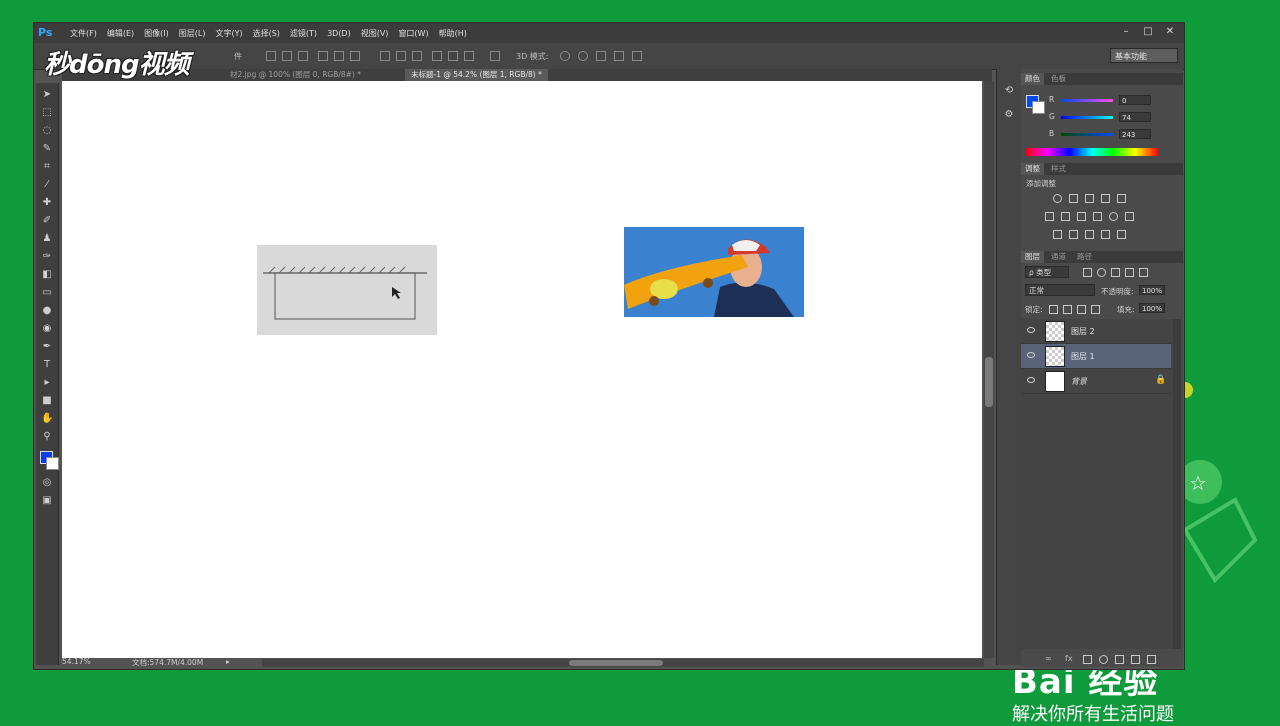  I want to click on layer-row-layer-1: 图层 1, so click(1096, 356).